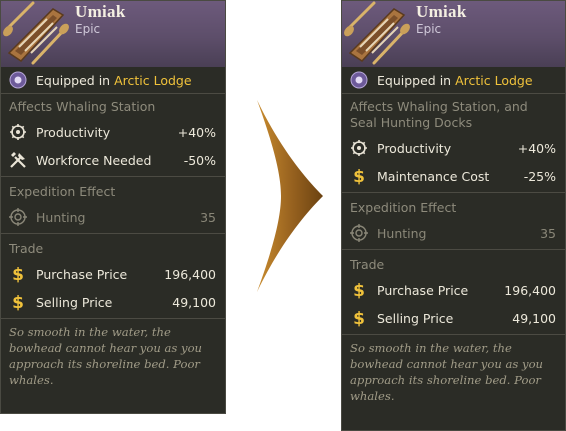 Image resolution: width=566 pixels, height=431 pixels. What do you see at coordinates (18, 160) in the screenshot?
I see `tools-icon` at bounding box center [18, 160].